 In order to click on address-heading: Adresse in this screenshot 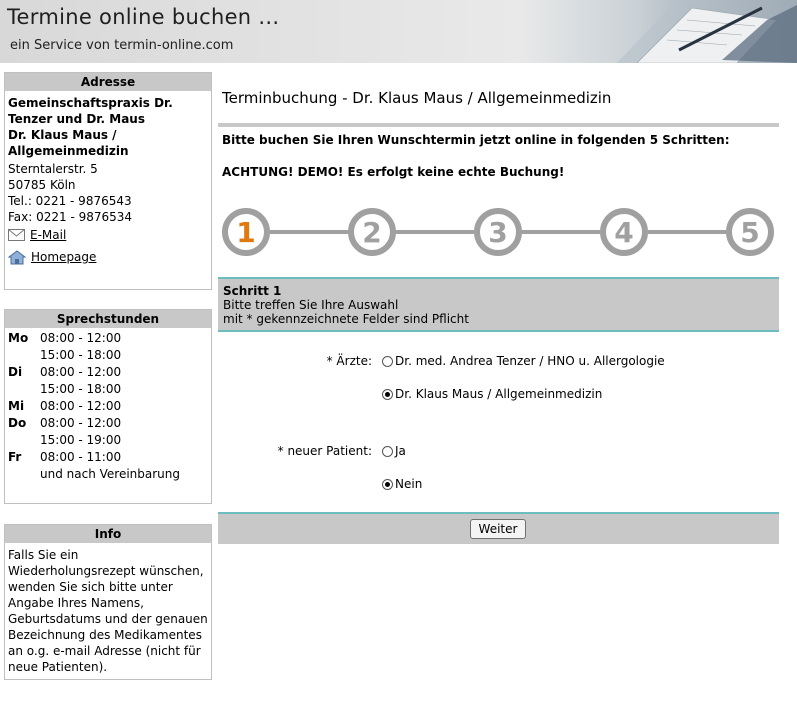, I will do `click(108, 82)`.